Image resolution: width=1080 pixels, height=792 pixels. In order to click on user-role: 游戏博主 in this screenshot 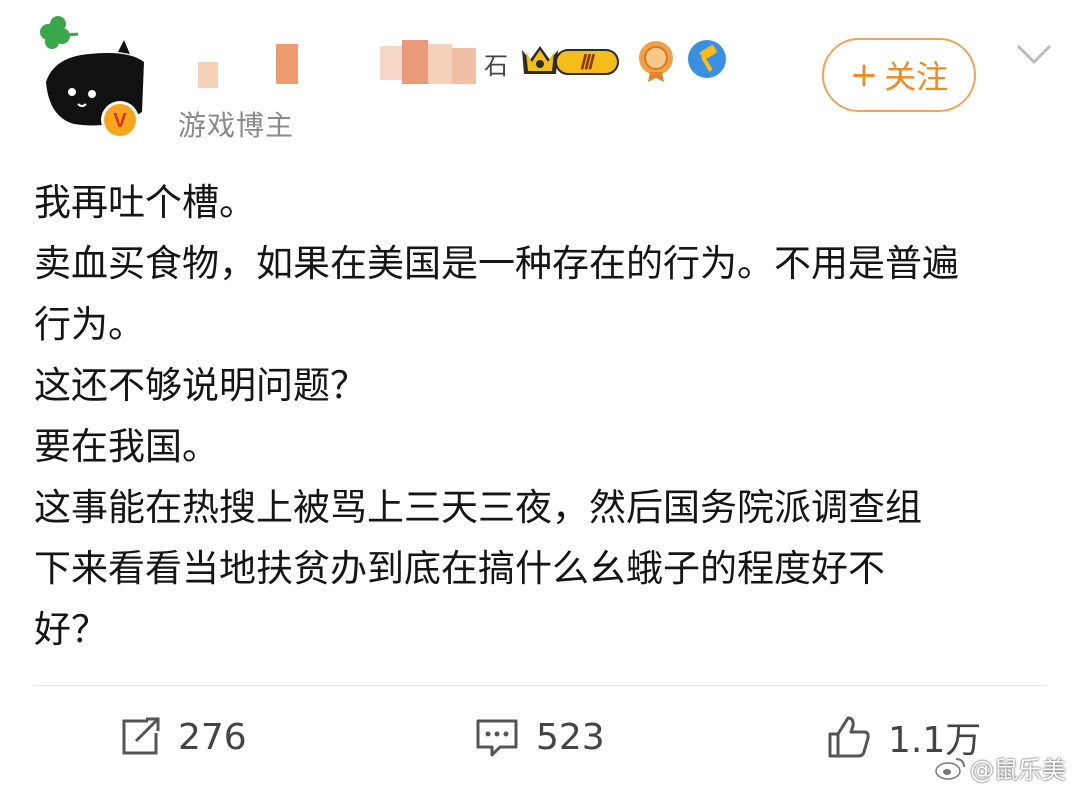, I will do `click(236, 125)`.